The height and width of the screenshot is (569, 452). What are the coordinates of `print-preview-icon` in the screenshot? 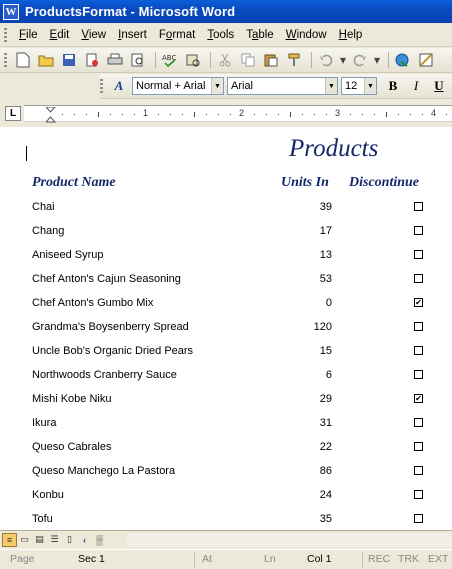 It's located at (138, 60).